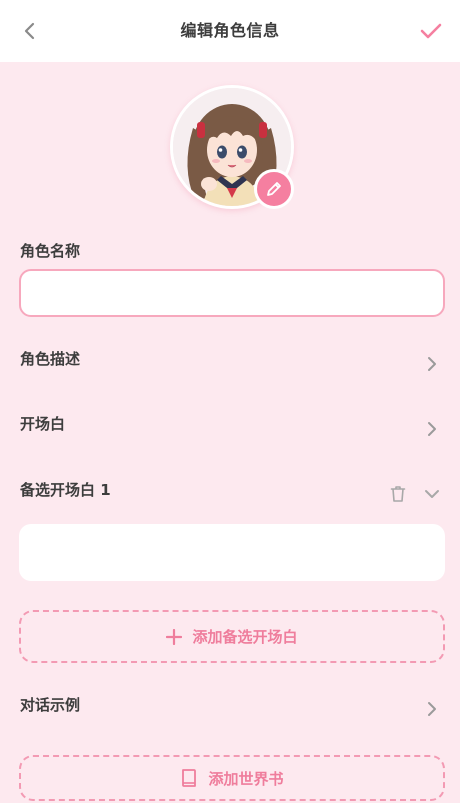 This screenshot has width=460, height=803. What do you see at coordinates (65, 490) in the screenshot?
I see `alt-greeting-label: 备选开场白 1` at bounding box center [65, 490].